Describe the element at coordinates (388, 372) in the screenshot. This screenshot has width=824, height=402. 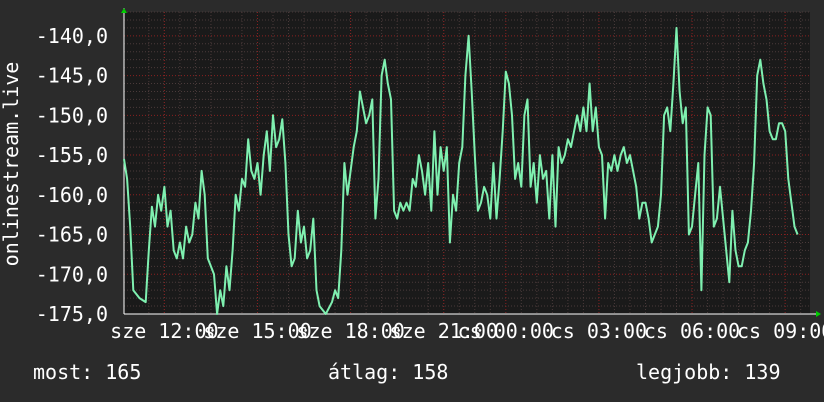
I see `stat-average: átlag: 158` at that location.